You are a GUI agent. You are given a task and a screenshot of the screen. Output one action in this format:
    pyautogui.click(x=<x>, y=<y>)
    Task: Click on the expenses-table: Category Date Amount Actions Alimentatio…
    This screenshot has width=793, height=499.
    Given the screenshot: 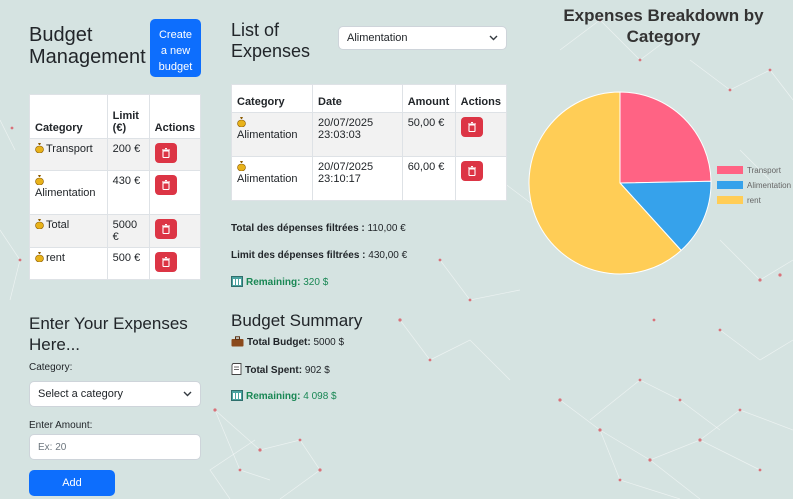 What is the action you would take?
    pyautogui.click(x=369, y=142)
    